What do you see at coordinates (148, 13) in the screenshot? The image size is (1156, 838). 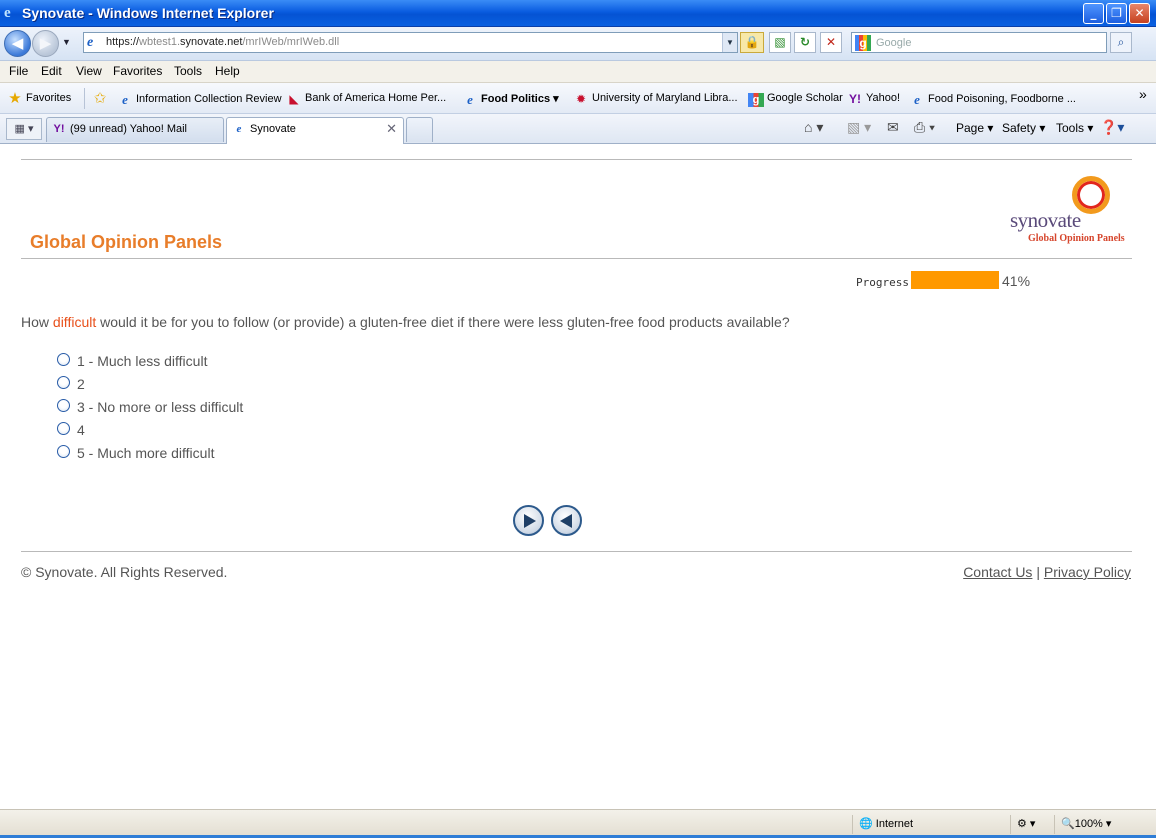 I see `window-title: Synovate - Windows Internet Explorer` at bounding box center [148, 13].